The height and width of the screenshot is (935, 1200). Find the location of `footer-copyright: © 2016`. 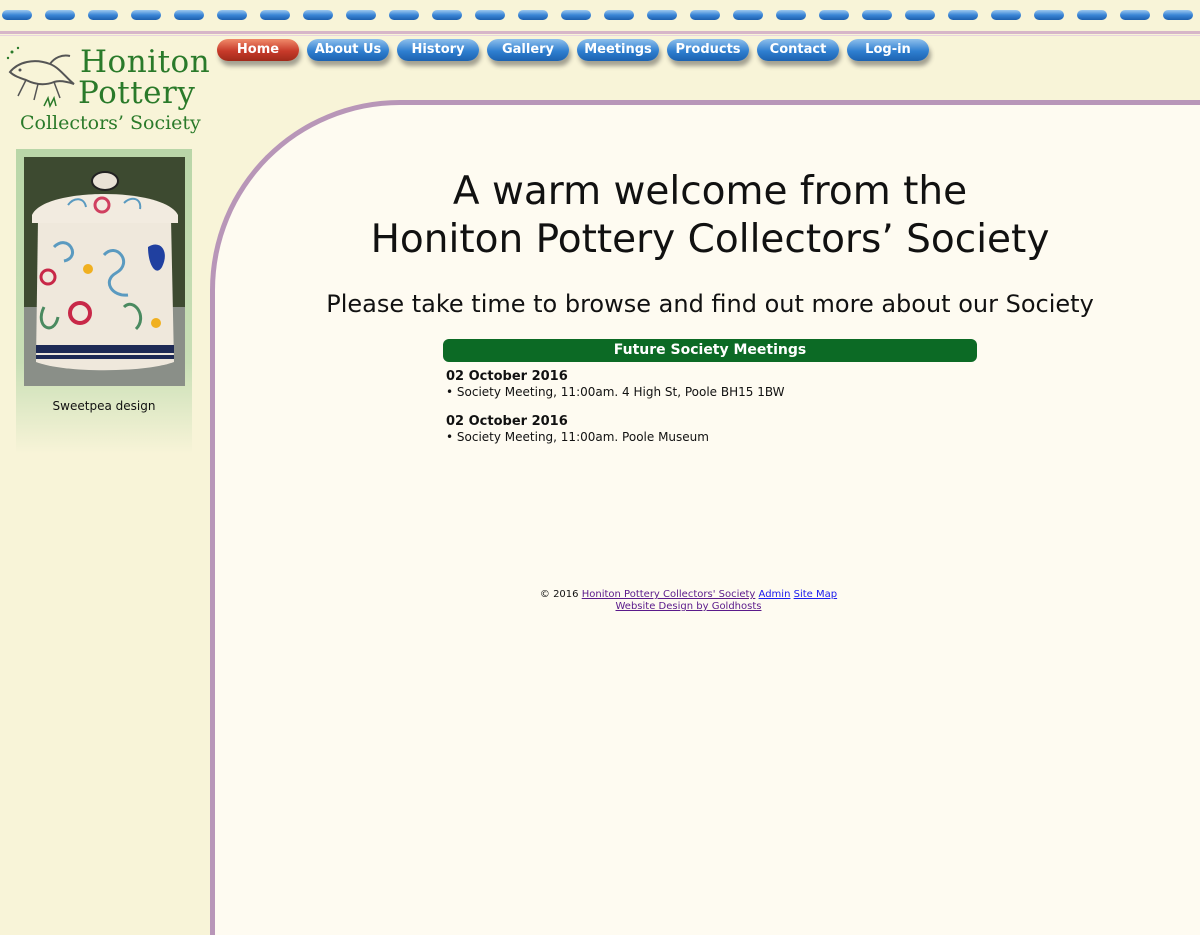

footer-copyright: © 2016 is located at coordinates (559, 594).